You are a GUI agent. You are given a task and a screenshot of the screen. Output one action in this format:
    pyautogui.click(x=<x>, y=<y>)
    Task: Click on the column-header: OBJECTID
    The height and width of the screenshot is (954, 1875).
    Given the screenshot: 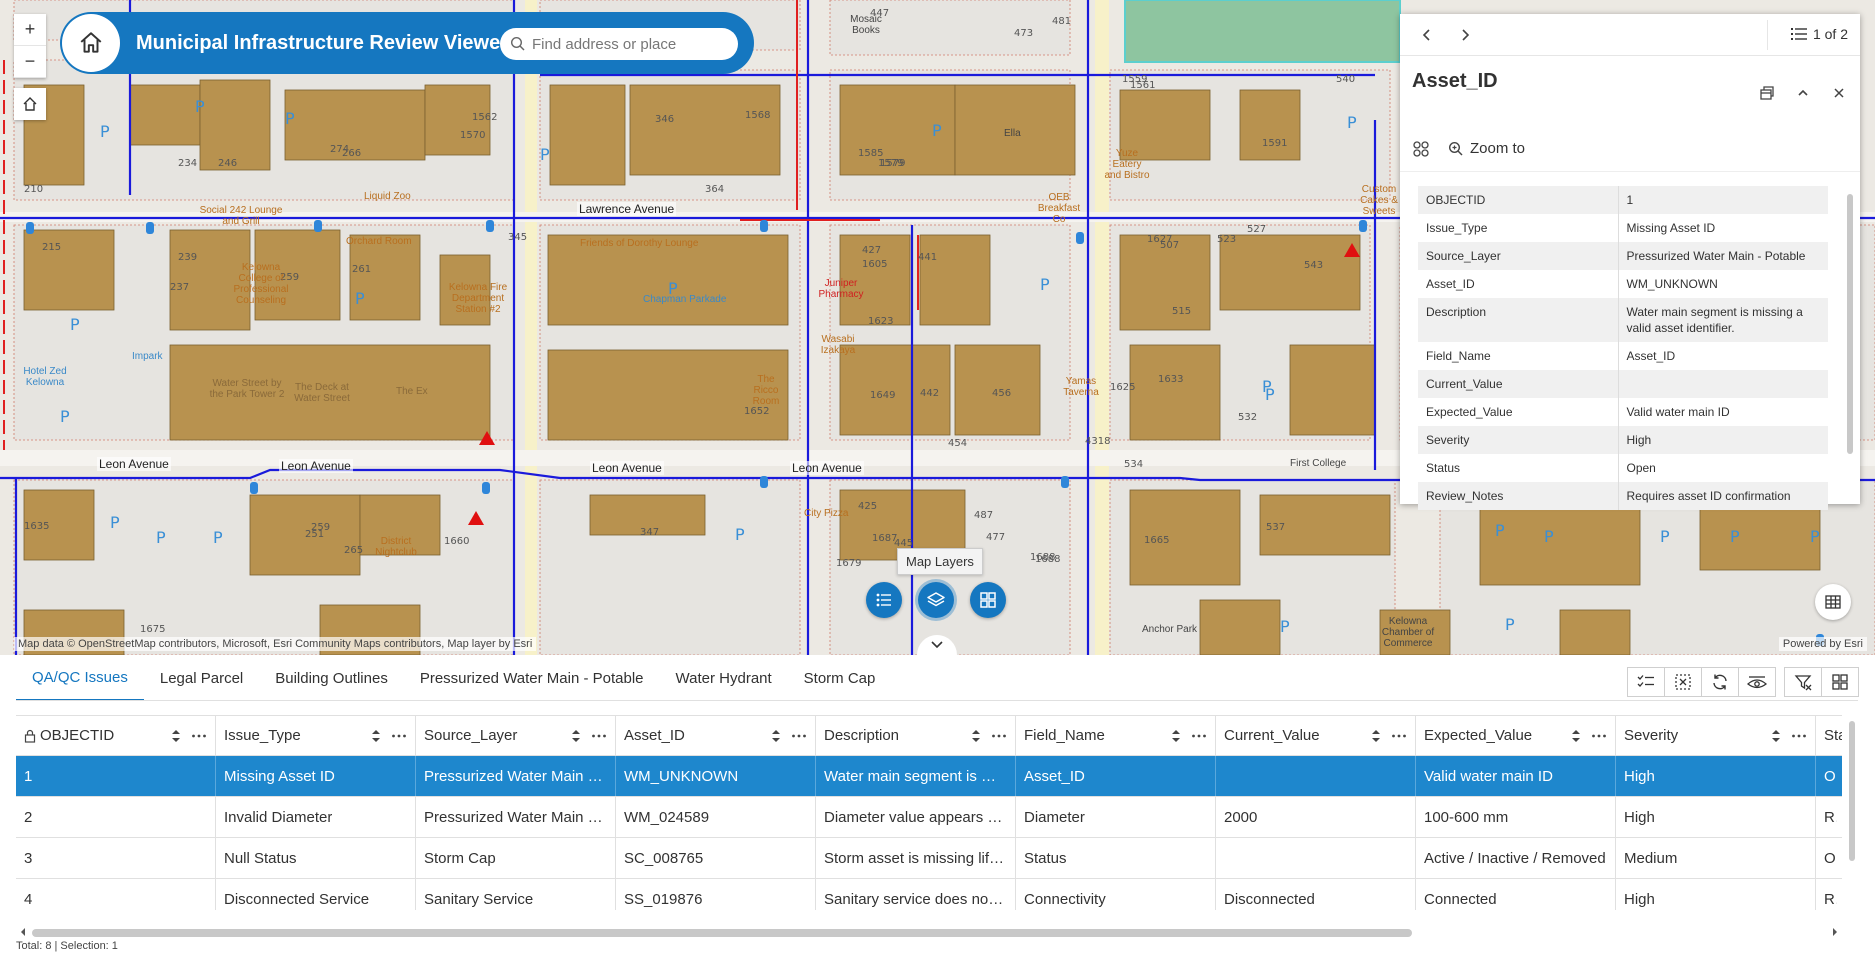 What is the action you would take?
    pyautogui.click(x=116, y=735)
    